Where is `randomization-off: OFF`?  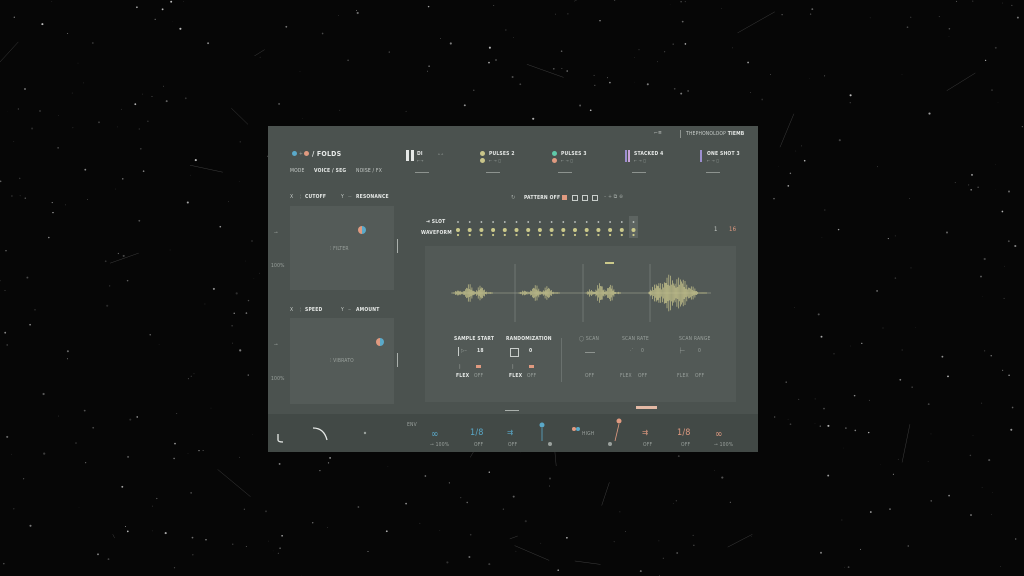 randomization-off: OFF is located at coordinates (531, 376).